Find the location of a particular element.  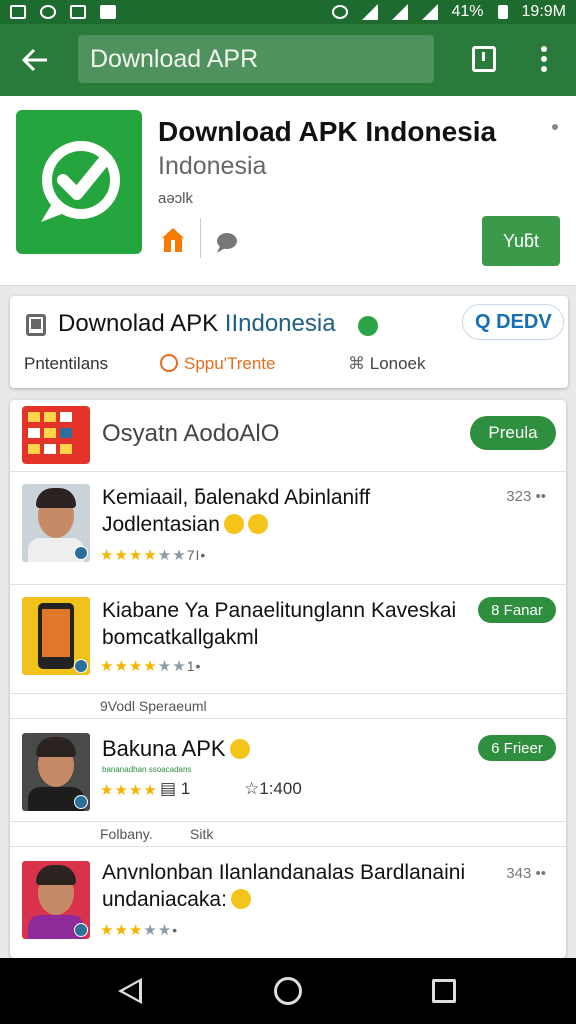

app-toolbar: Download APR is located at coordinates (288, 60).